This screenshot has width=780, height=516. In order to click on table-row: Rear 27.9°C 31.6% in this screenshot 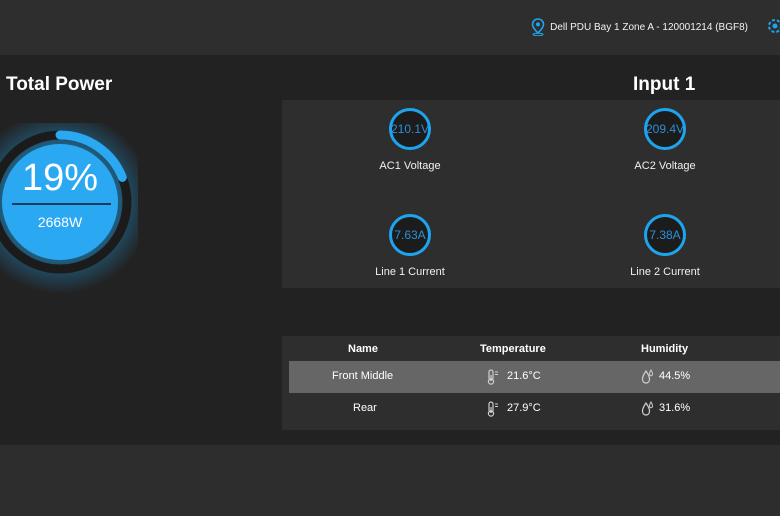, I will do `click(534, 409)`.